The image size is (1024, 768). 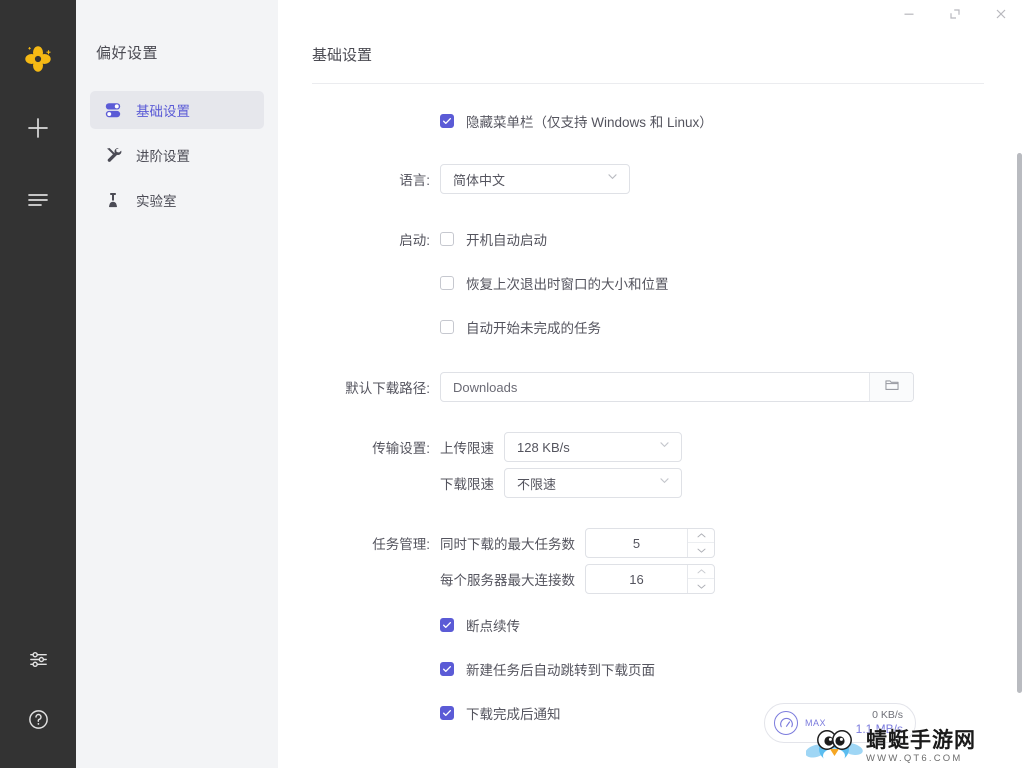 What do you see at coordinates (467, 448) in the screenshot?
I see `upload-limit-label: 上传限速` at bounding box center [467, 448].